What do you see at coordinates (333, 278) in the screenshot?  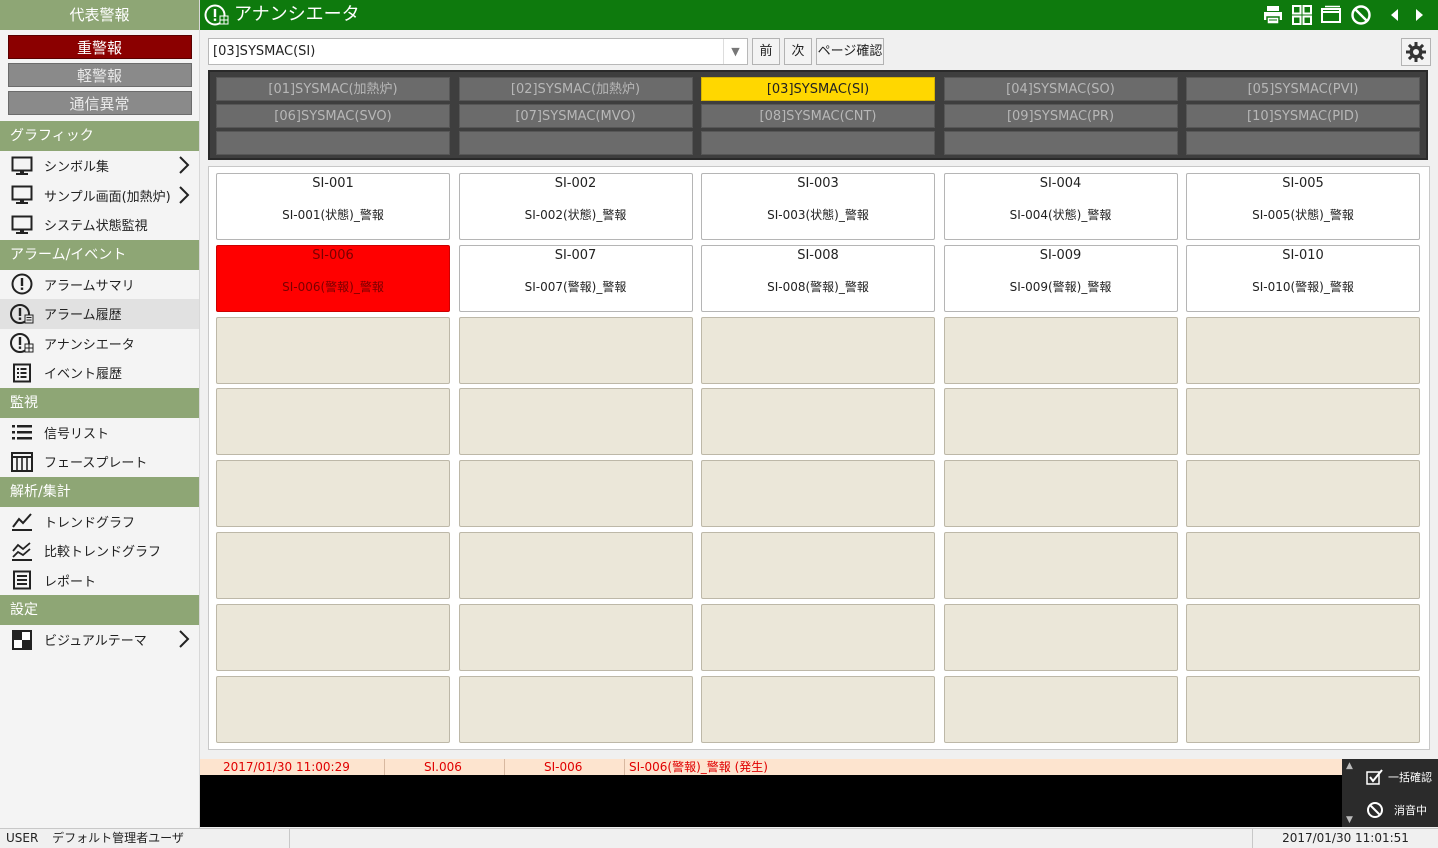 I see `annunciator-cell: SI-006 SI-006(警報)_警報` at bounding box center [333, 278].